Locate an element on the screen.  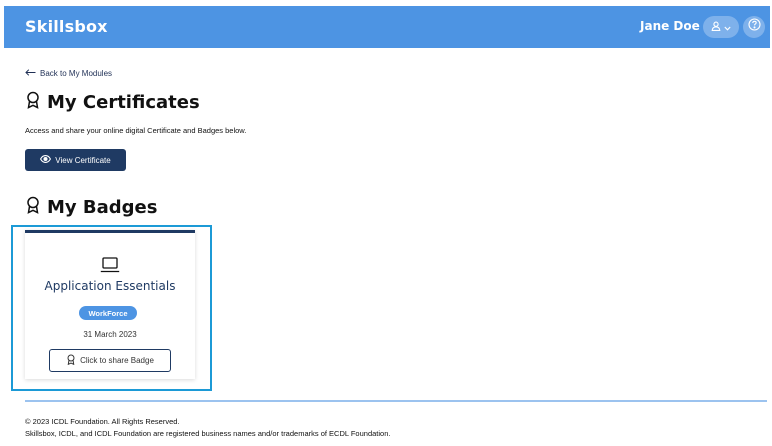
help-icon is located at coordinates (754, 27).